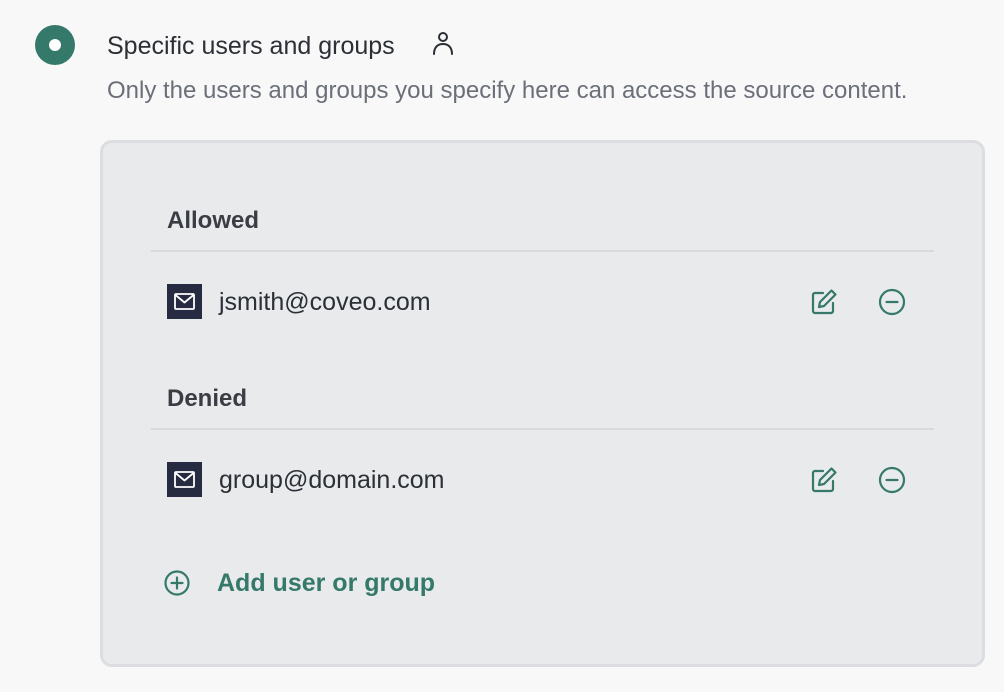 The width and height of the screenshot is (1004, 692). I want to click on denied-divider, so click(542, 429).